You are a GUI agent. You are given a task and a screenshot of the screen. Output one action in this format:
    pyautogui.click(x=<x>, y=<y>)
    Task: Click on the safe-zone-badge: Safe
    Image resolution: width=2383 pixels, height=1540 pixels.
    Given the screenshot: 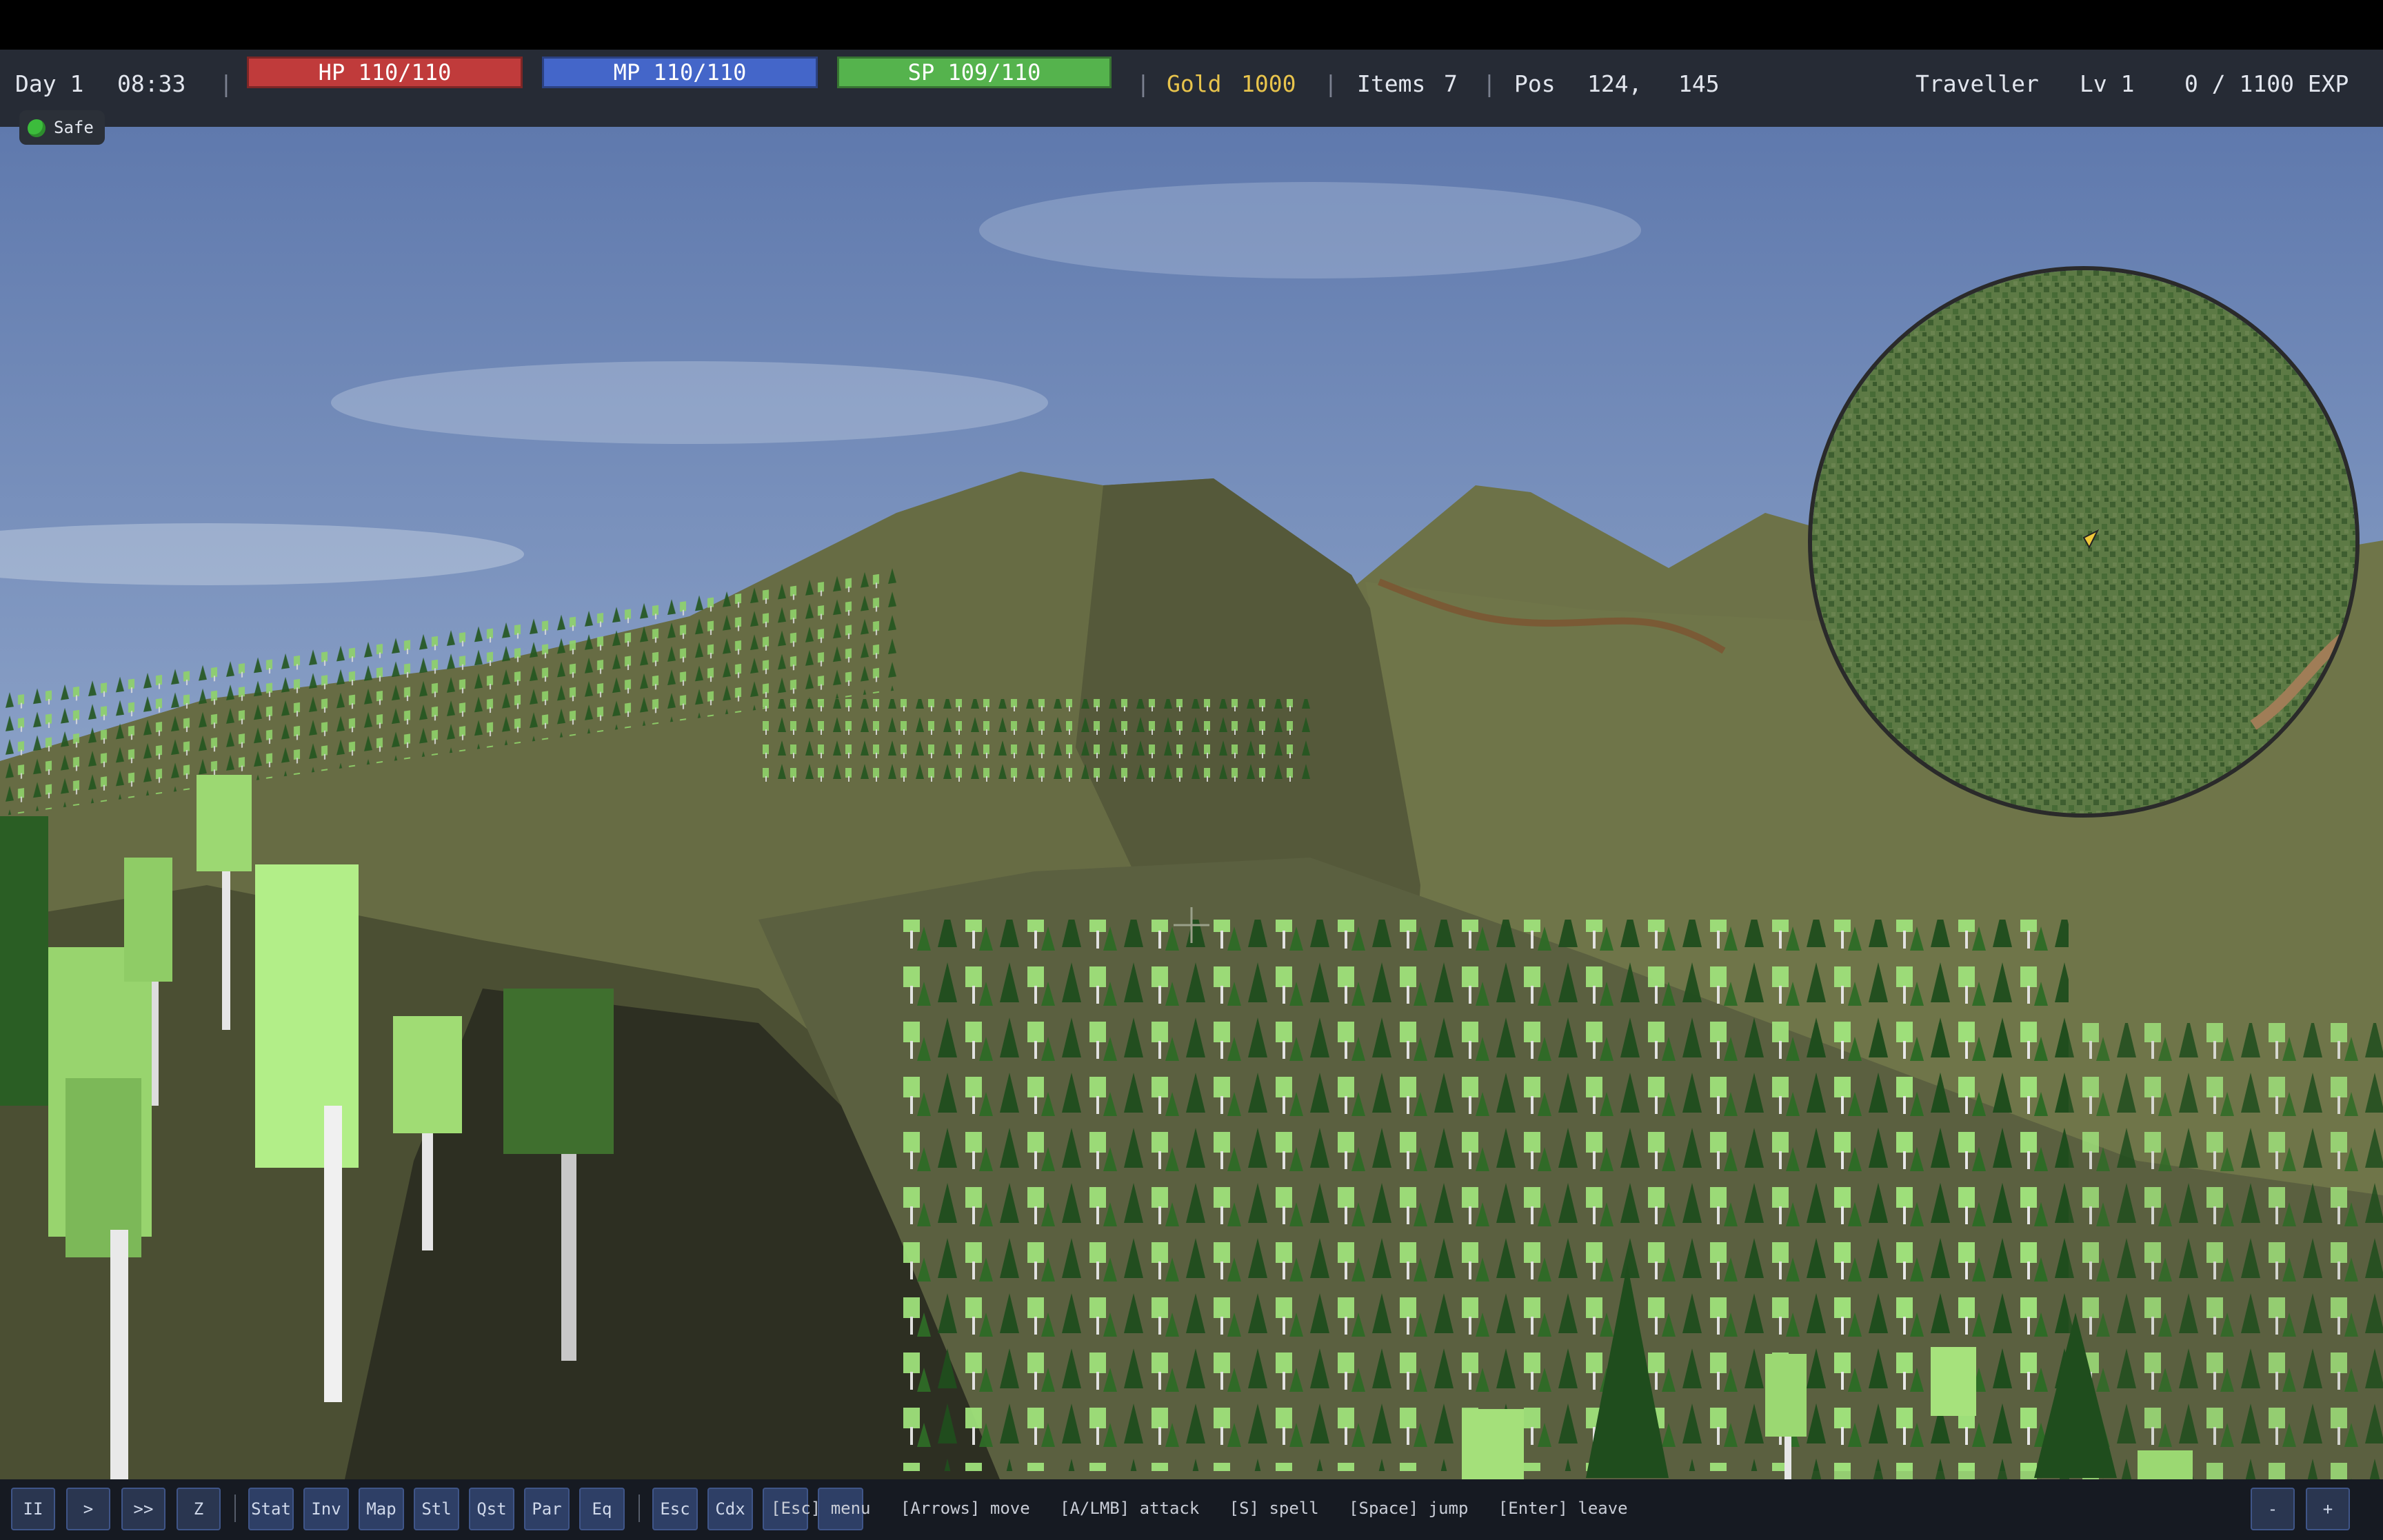 What is the action you would take?
    pyautogui.click(x=62, y=128)
    